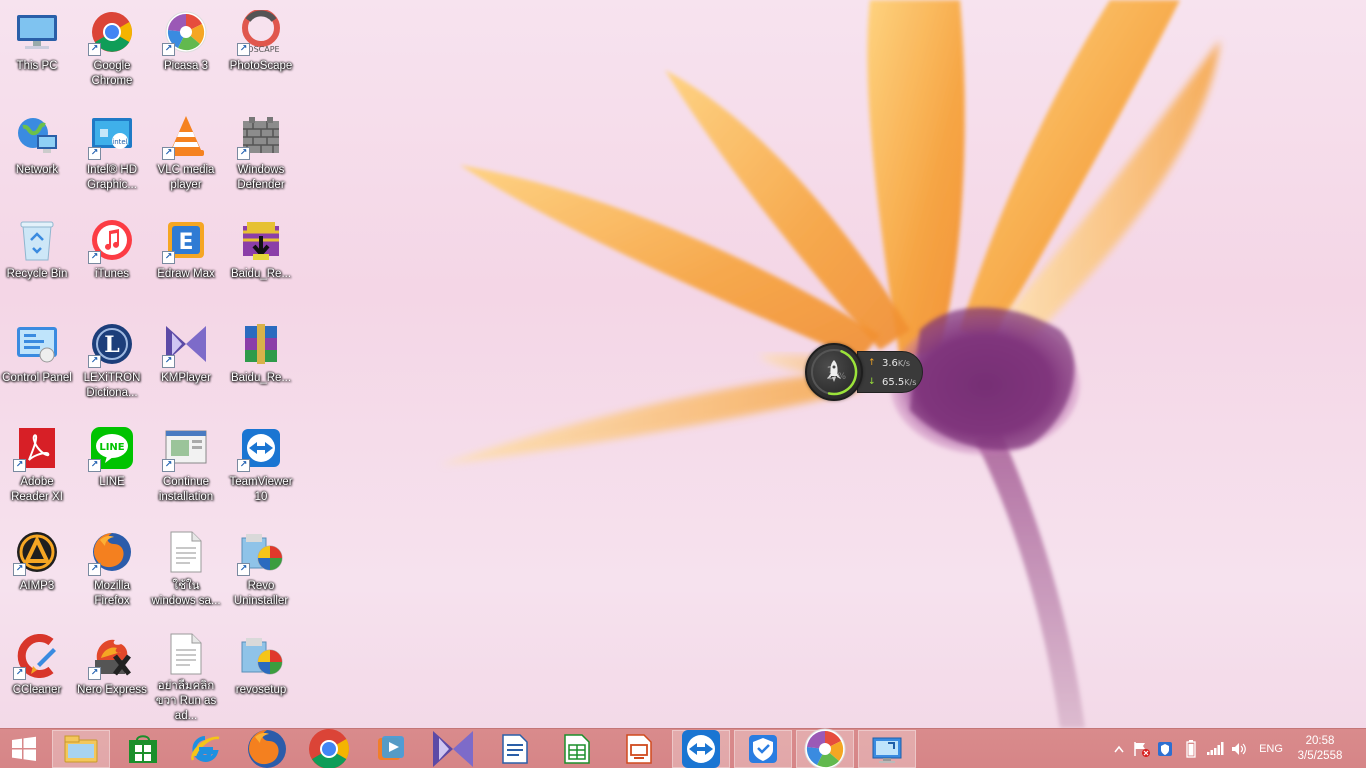  What do you see at coordinates (37, 673) in the screenshot?
I see `desktop-icon-ccleaner: ↗ CCleaner` at bounding box center [37, 673].